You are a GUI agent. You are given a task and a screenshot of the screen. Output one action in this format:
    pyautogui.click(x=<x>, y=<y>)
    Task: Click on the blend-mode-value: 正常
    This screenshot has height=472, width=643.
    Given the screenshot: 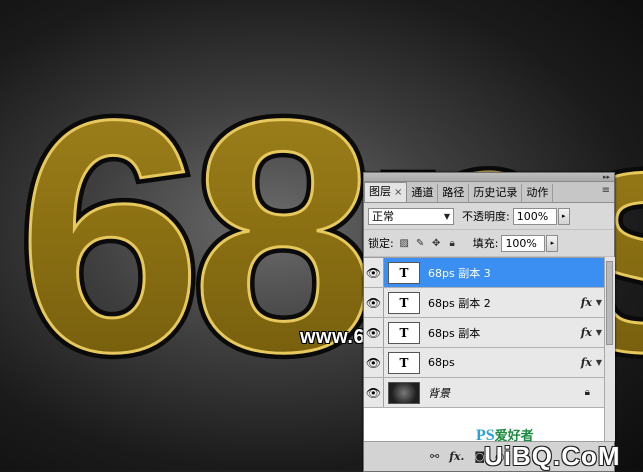 What is the action you would take?
    pyautogui.click(x=383, y=216)
    